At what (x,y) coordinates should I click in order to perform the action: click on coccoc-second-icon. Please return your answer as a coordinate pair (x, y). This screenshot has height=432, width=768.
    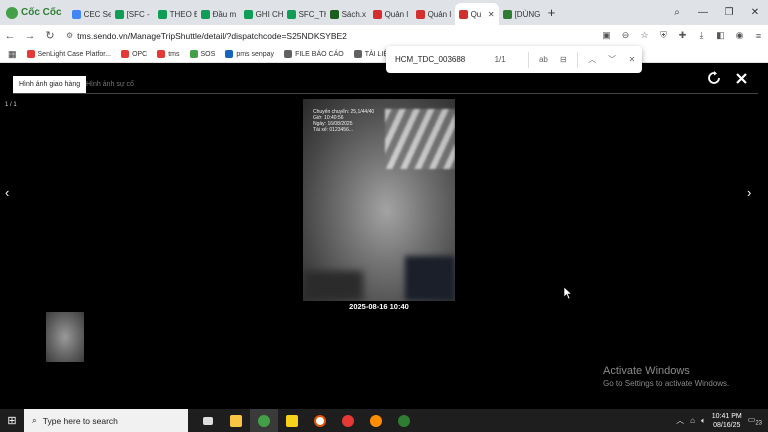
    Looking at the image, I should click on (404, 420).